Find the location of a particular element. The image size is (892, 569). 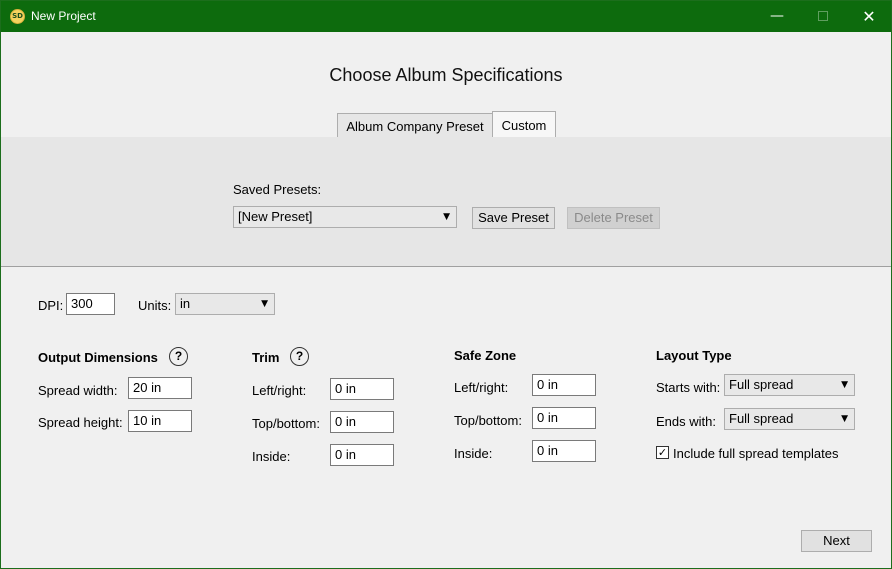

safe-inside-label: Inside: is located at coordinates (473, 453).